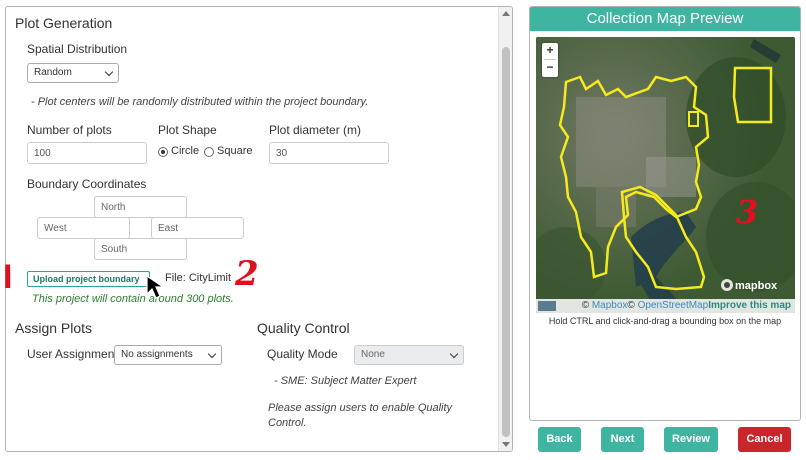 The width and height of the screenshot is (806, 460). What do you see at coordinates (303, 328) in the screenshot?
I see `quality-control-title: Quality Control` at bounding box center [303, 328].